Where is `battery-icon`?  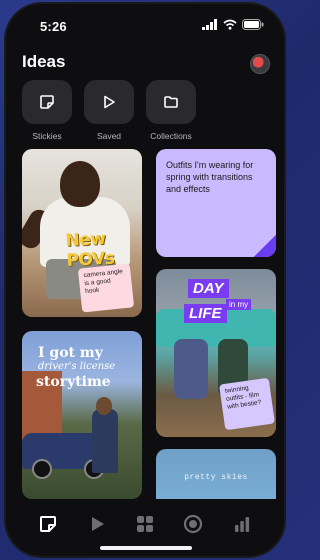
battery-icon is located at coordinates (253, 24).